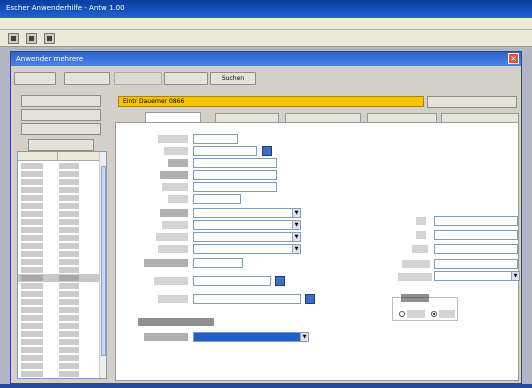 This screenshot has height=388, width=532. Describe the element at coordinates (31, 38) in the screenshot. I see `print-icon` at that location.